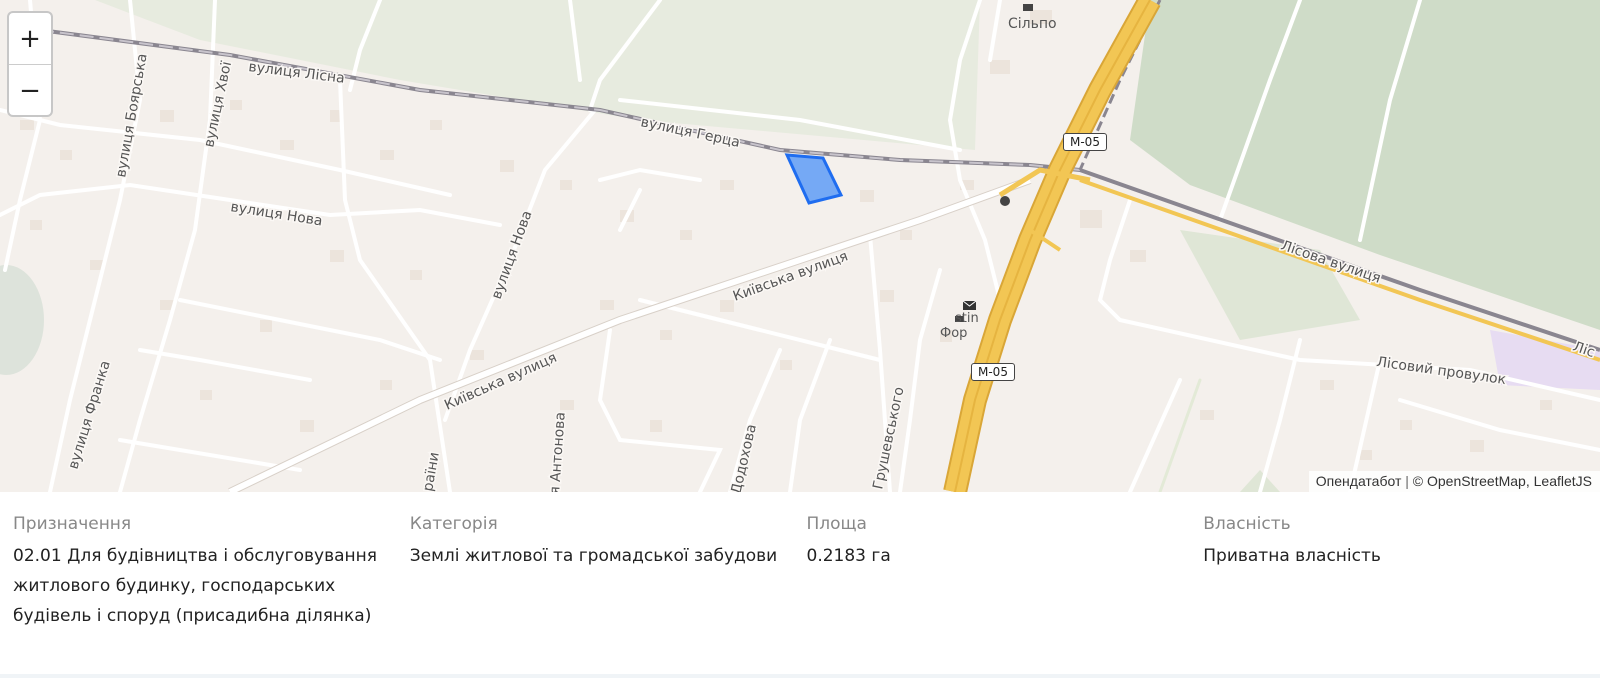 Image resolution: width=1600 pixels, height=678 pixels. What do you see at coordinates (1085, 142) in the screenshot?
I see `shield-m05-north: M-05` at bounding box center [1085, 142].